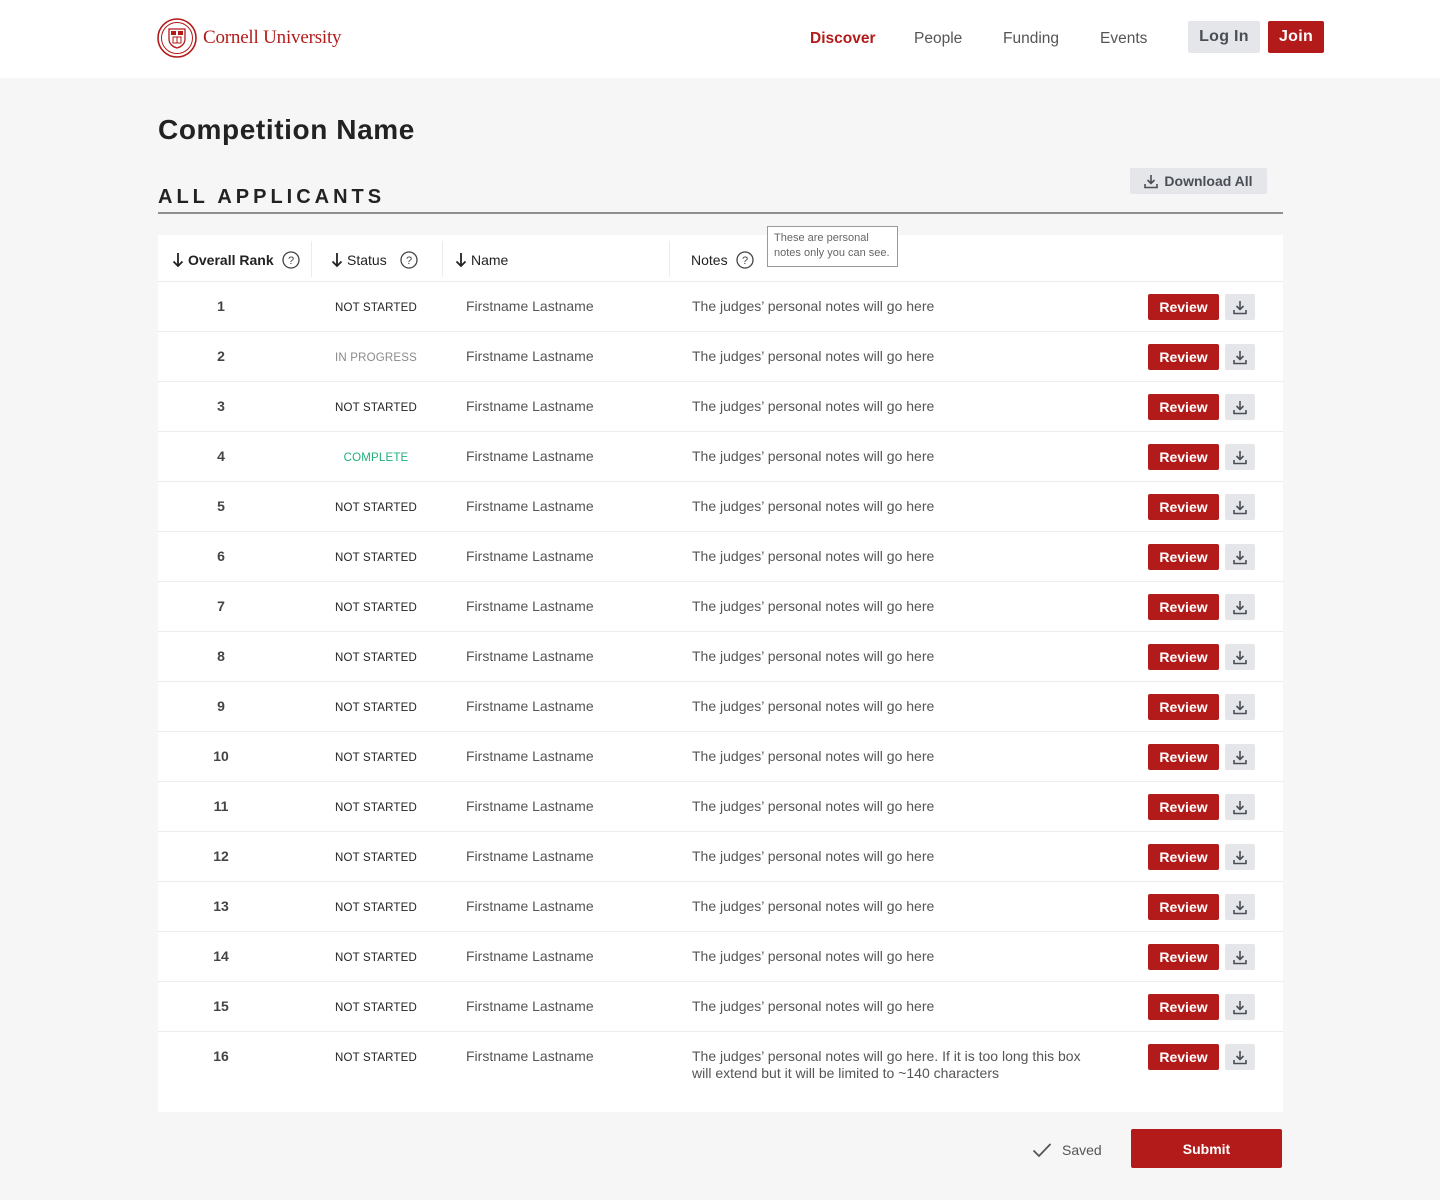 The height and width of the screenshot is (1200, 1440). What do you see at coordinates (1296, 37) in the screenshot?
I see `join-button: Join` at bounding box center [1296, 37].